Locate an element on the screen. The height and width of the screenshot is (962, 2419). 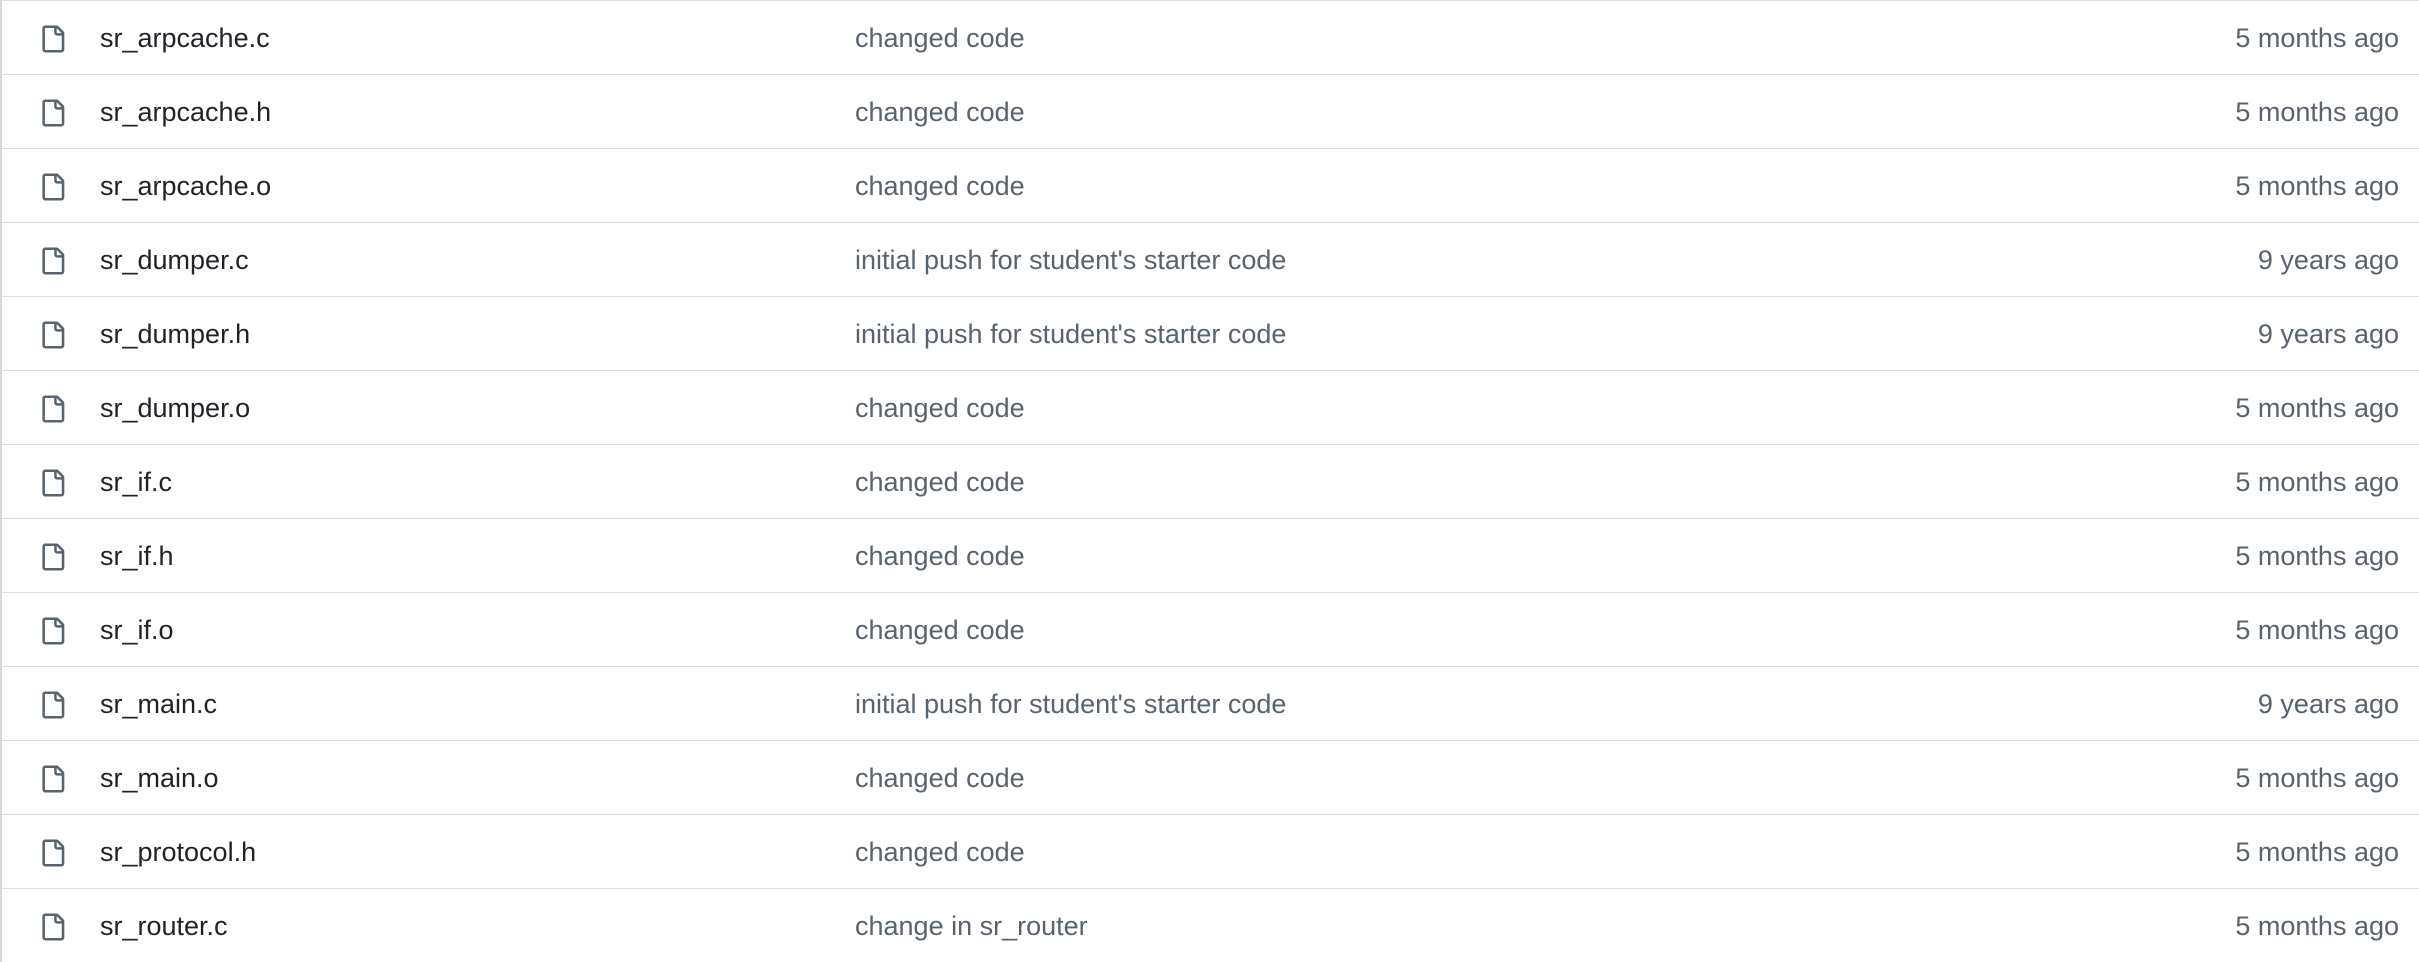
table-row: sr_protocol.h changed code 5 months ago is located at coordinates (1210, 851).